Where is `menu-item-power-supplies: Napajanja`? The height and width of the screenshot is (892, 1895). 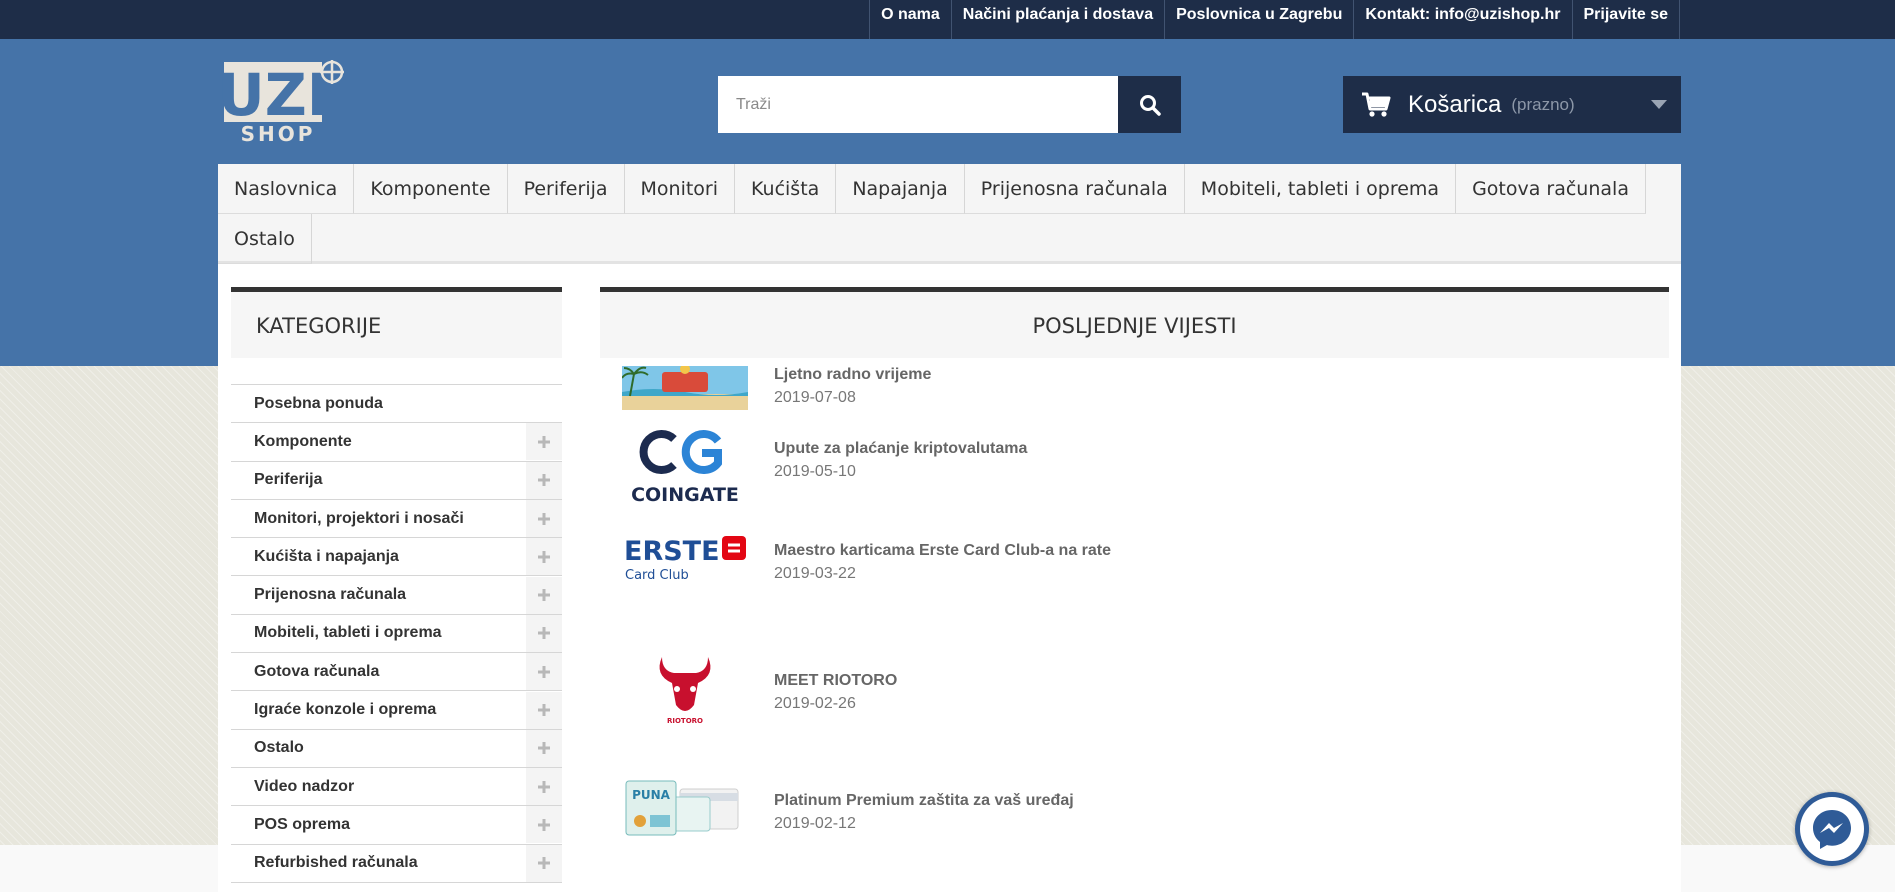
menu-item-power-supplies: Napajanja is located at coordinates (900, 189).